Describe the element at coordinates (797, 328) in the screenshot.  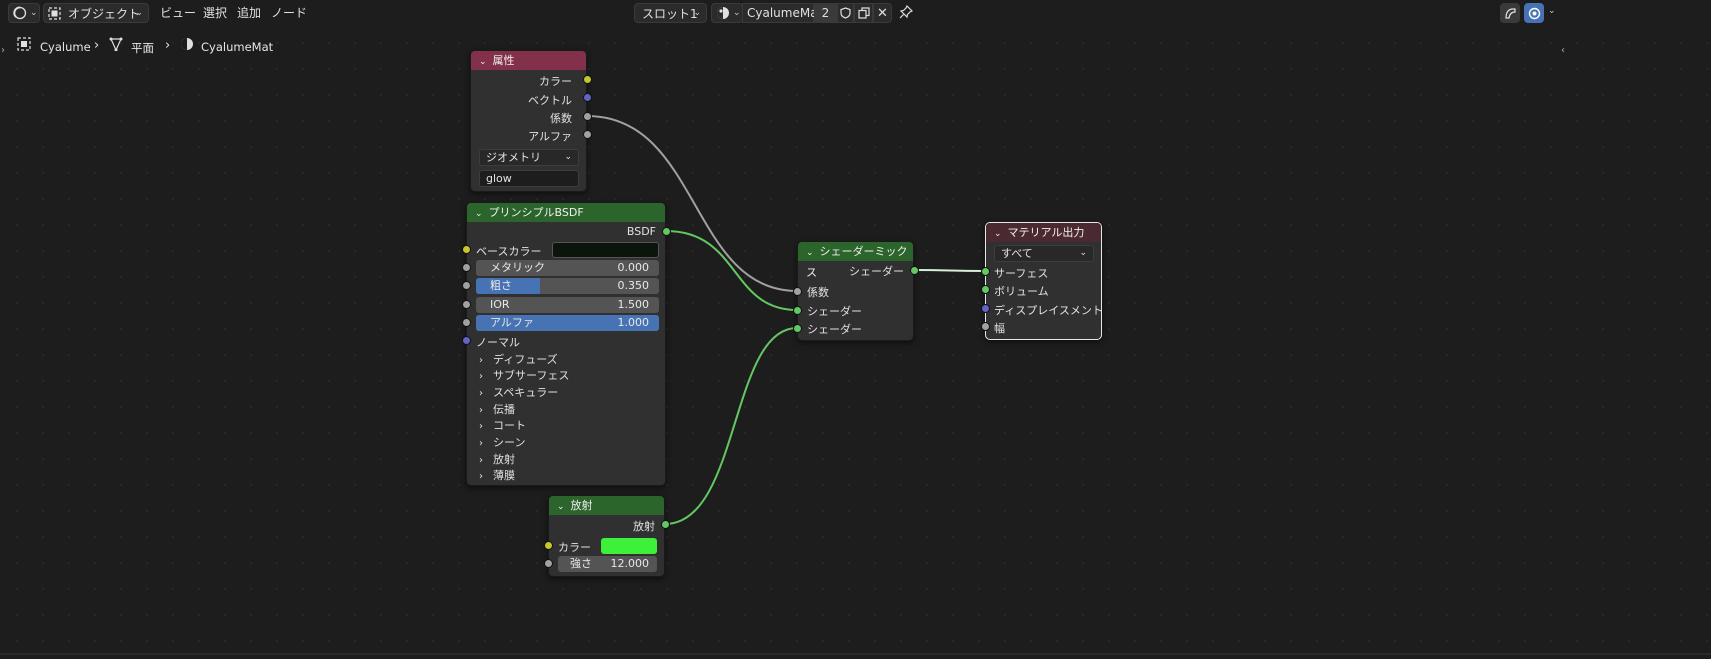
I see `socket-mix-shader2-input` at that location.